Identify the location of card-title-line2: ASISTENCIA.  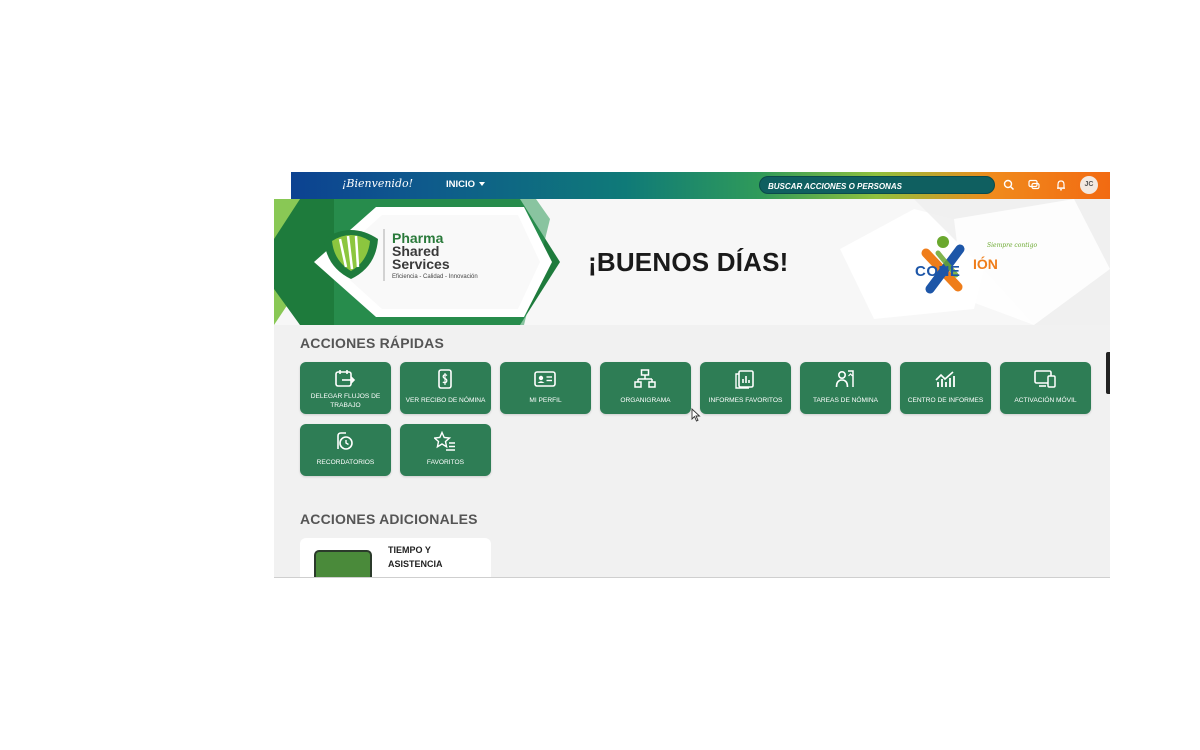
(415, 564).